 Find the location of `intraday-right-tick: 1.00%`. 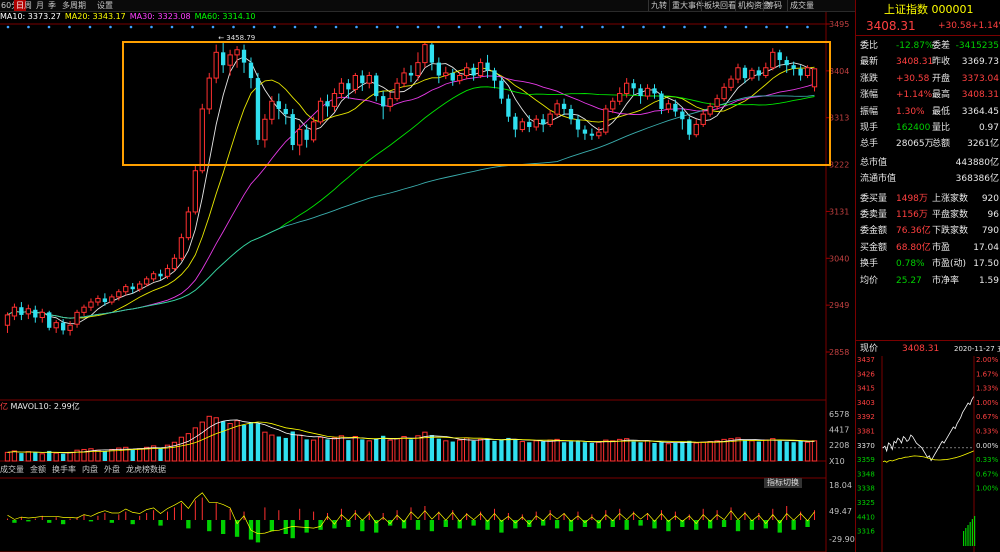

intraday-right-tick: 1.00% is located at coordinates (987, 403).